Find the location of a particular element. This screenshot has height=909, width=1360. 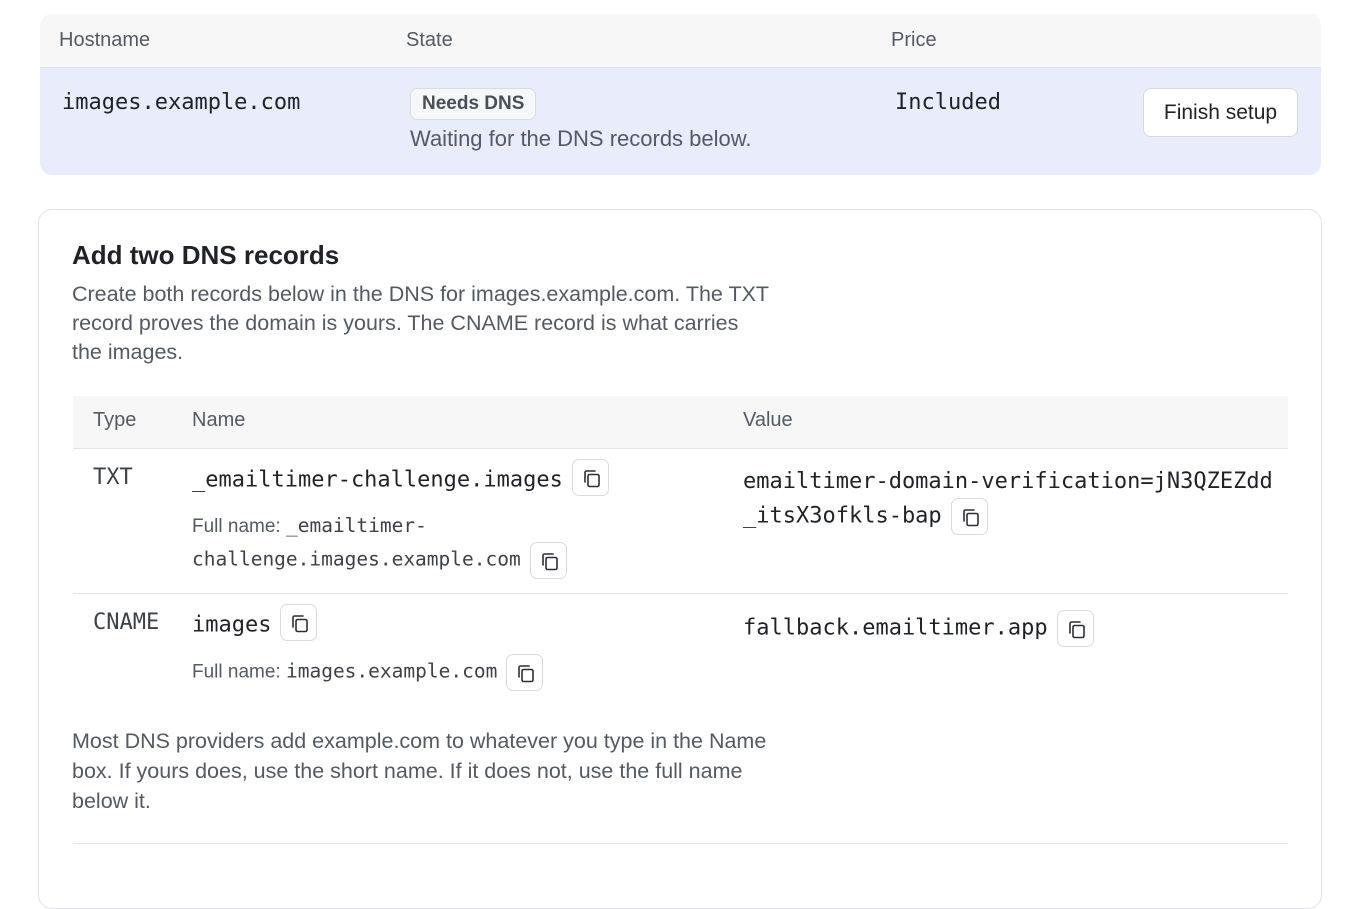

record-name: images is located at coordinates (232, 625).